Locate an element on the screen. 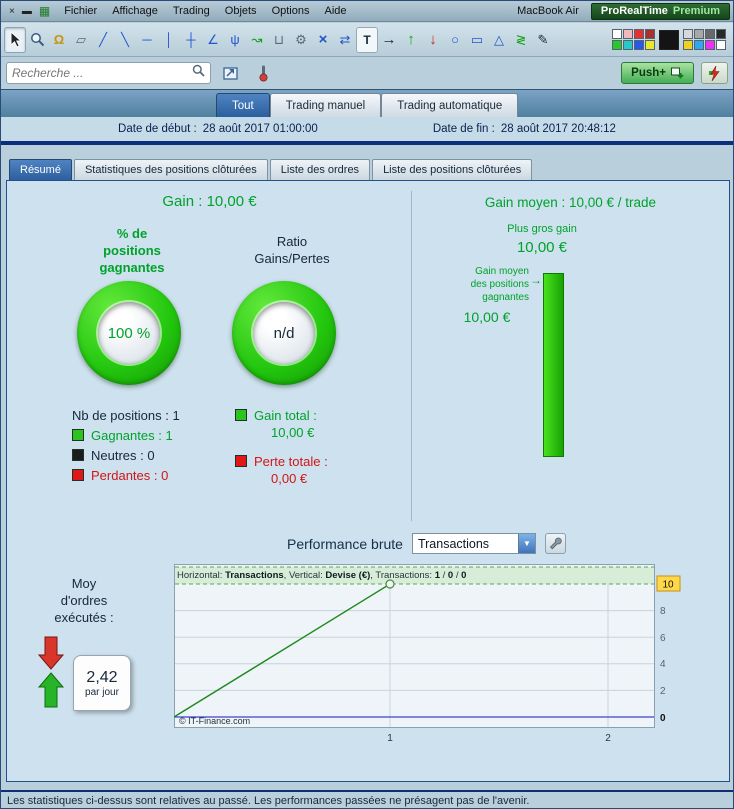  brand-badge: ProRealTime Premium is located at coordinates (660, 11).